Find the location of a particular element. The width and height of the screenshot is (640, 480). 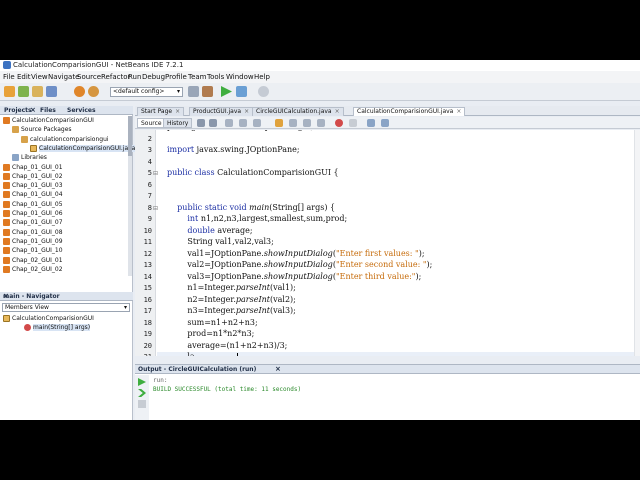

menu-help: Help is located at coordinates (262, 77).